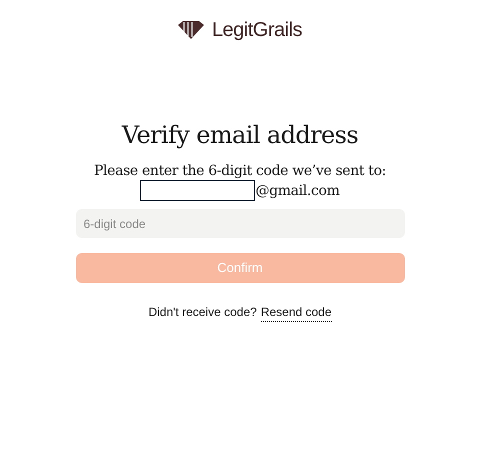  I want to click on page-title: Verify email address, so click(240, 135).